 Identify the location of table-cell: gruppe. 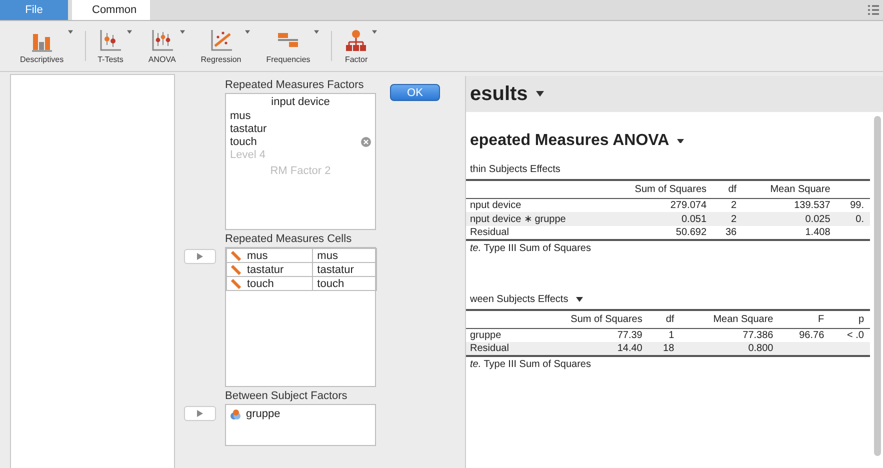
(486, 335).